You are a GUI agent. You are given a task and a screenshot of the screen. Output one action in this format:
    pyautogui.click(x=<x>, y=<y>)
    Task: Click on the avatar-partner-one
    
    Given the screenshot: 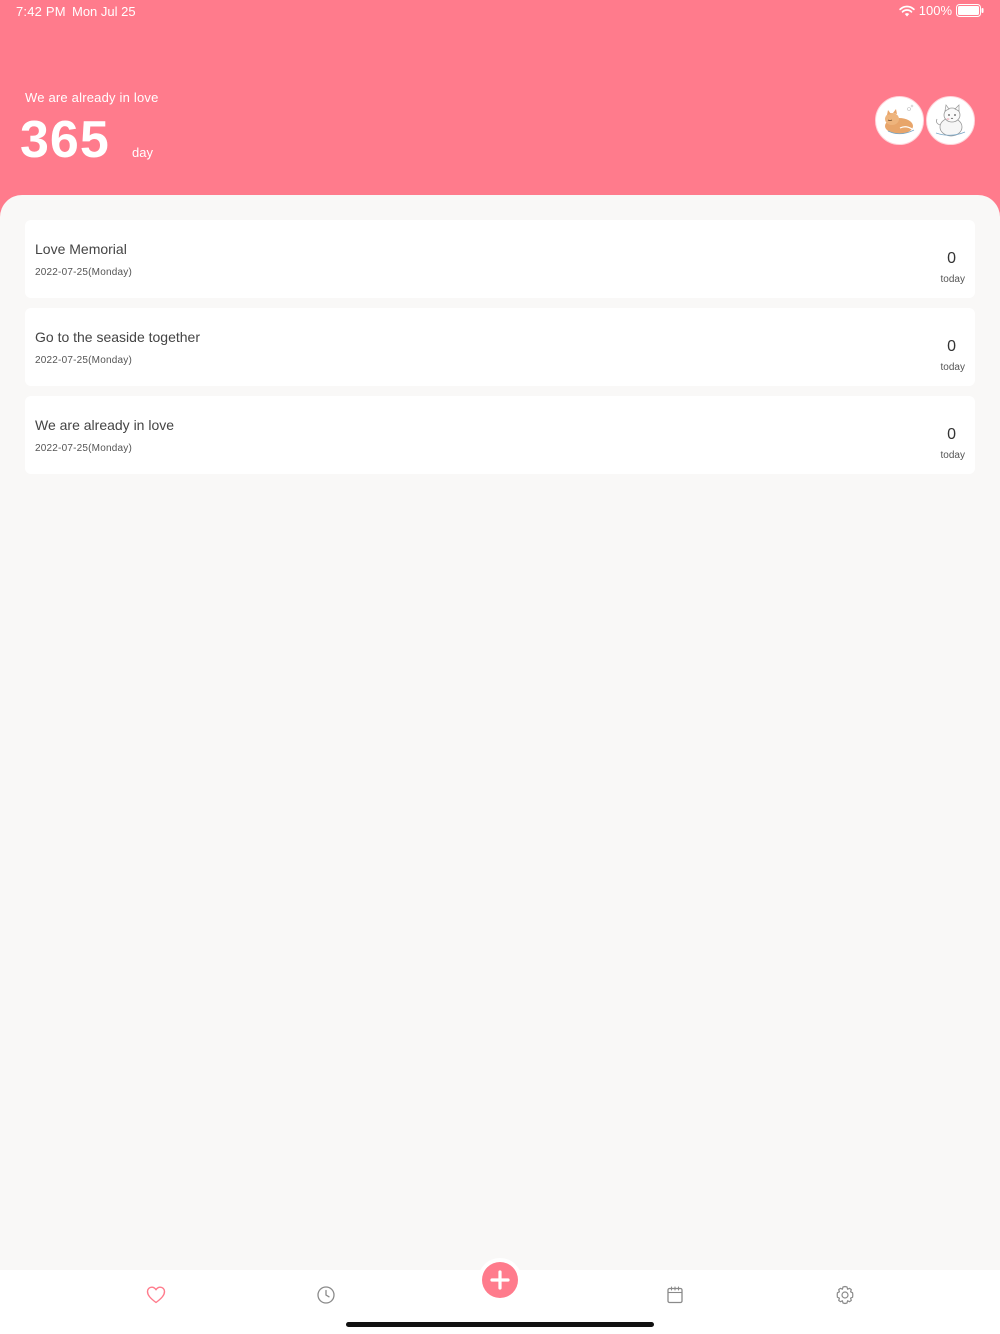 What is the action you would take?
    pyautogui.click(x=899, y=120)
    